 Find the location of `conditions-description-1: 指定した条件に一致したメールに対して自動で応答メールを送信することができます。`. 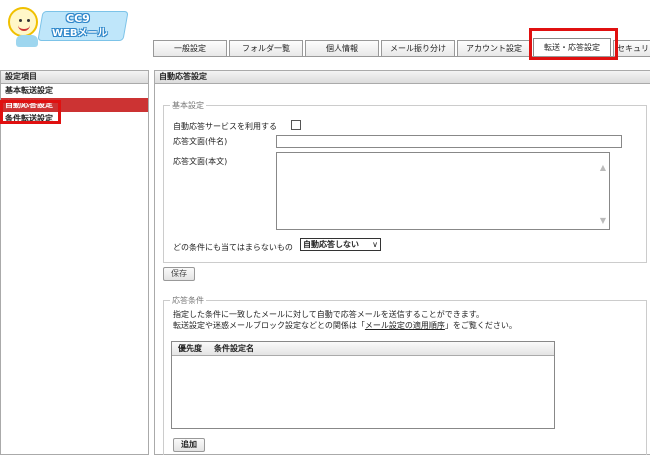

conditions-description-1: 指定した条件に一致したメールに対して自動で応答メールを送信することができます。 is located at coordinates (328, 314).